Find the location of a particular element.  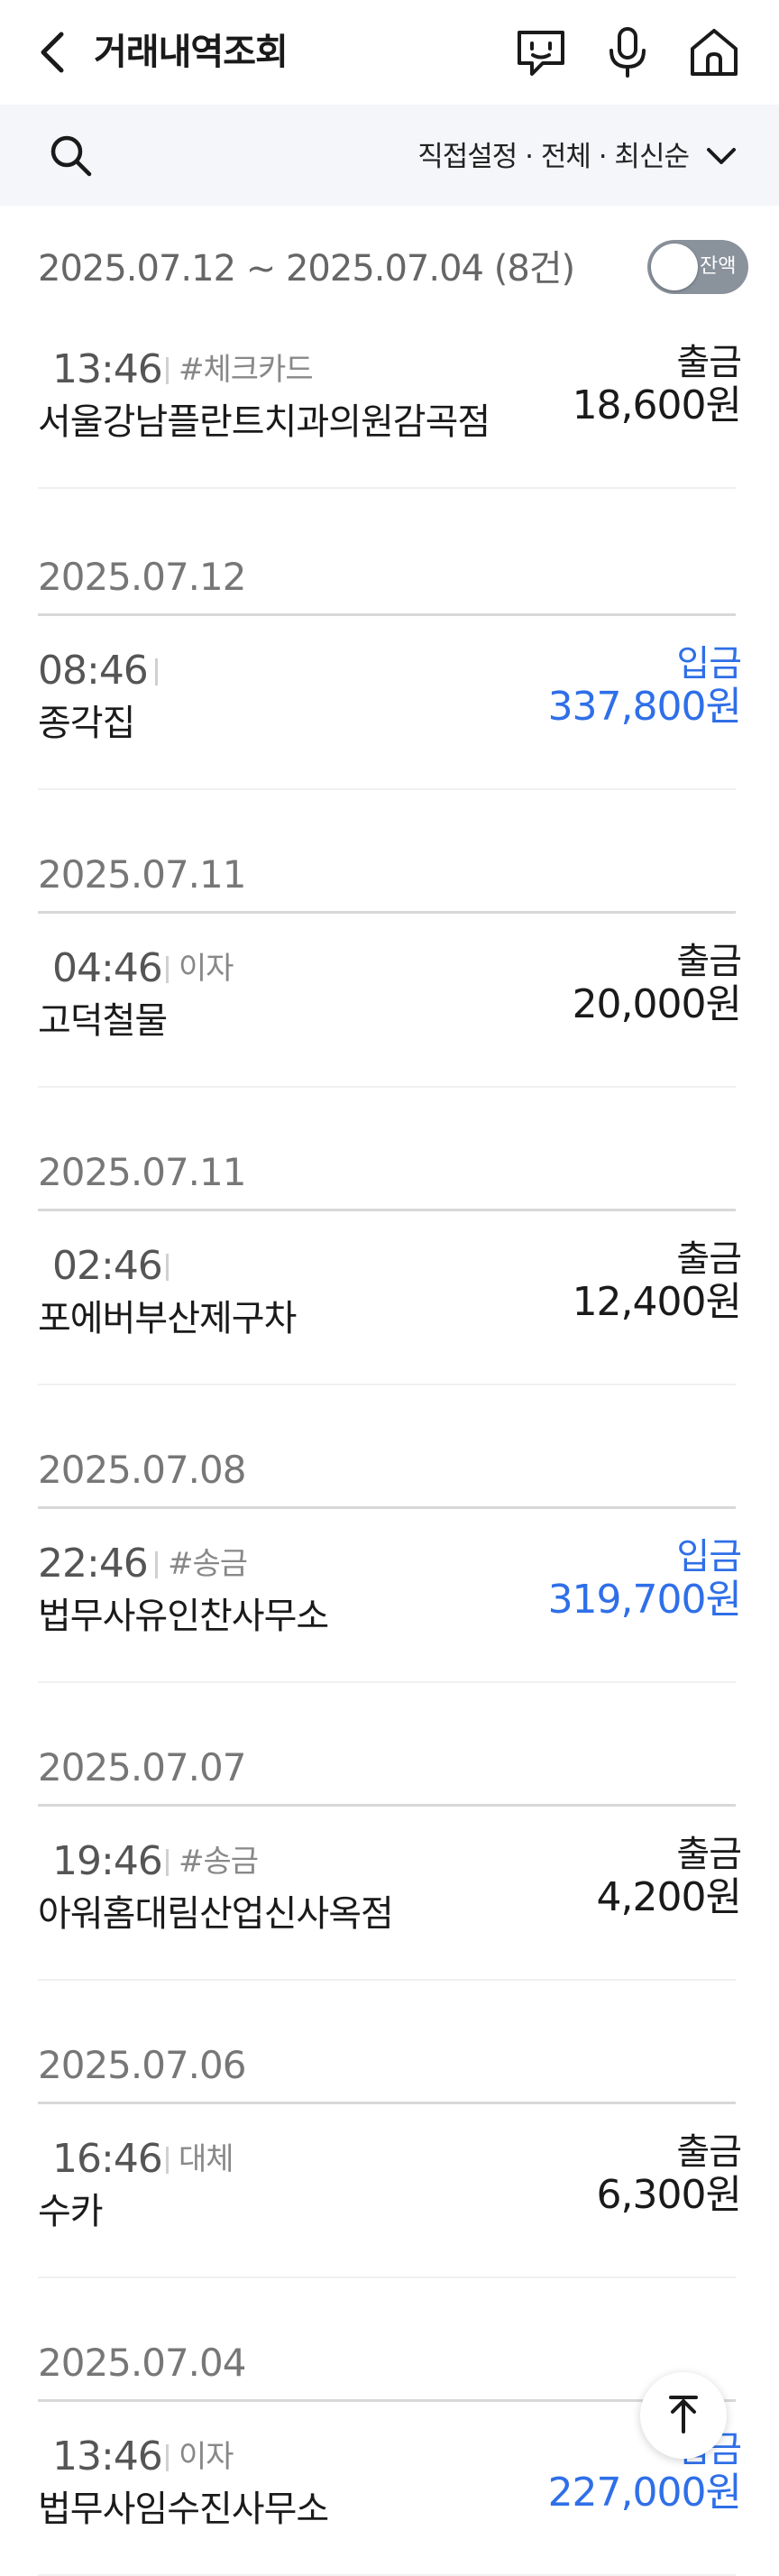

transaction-amount: 20,000원 is located at coordinates (657, 1004).